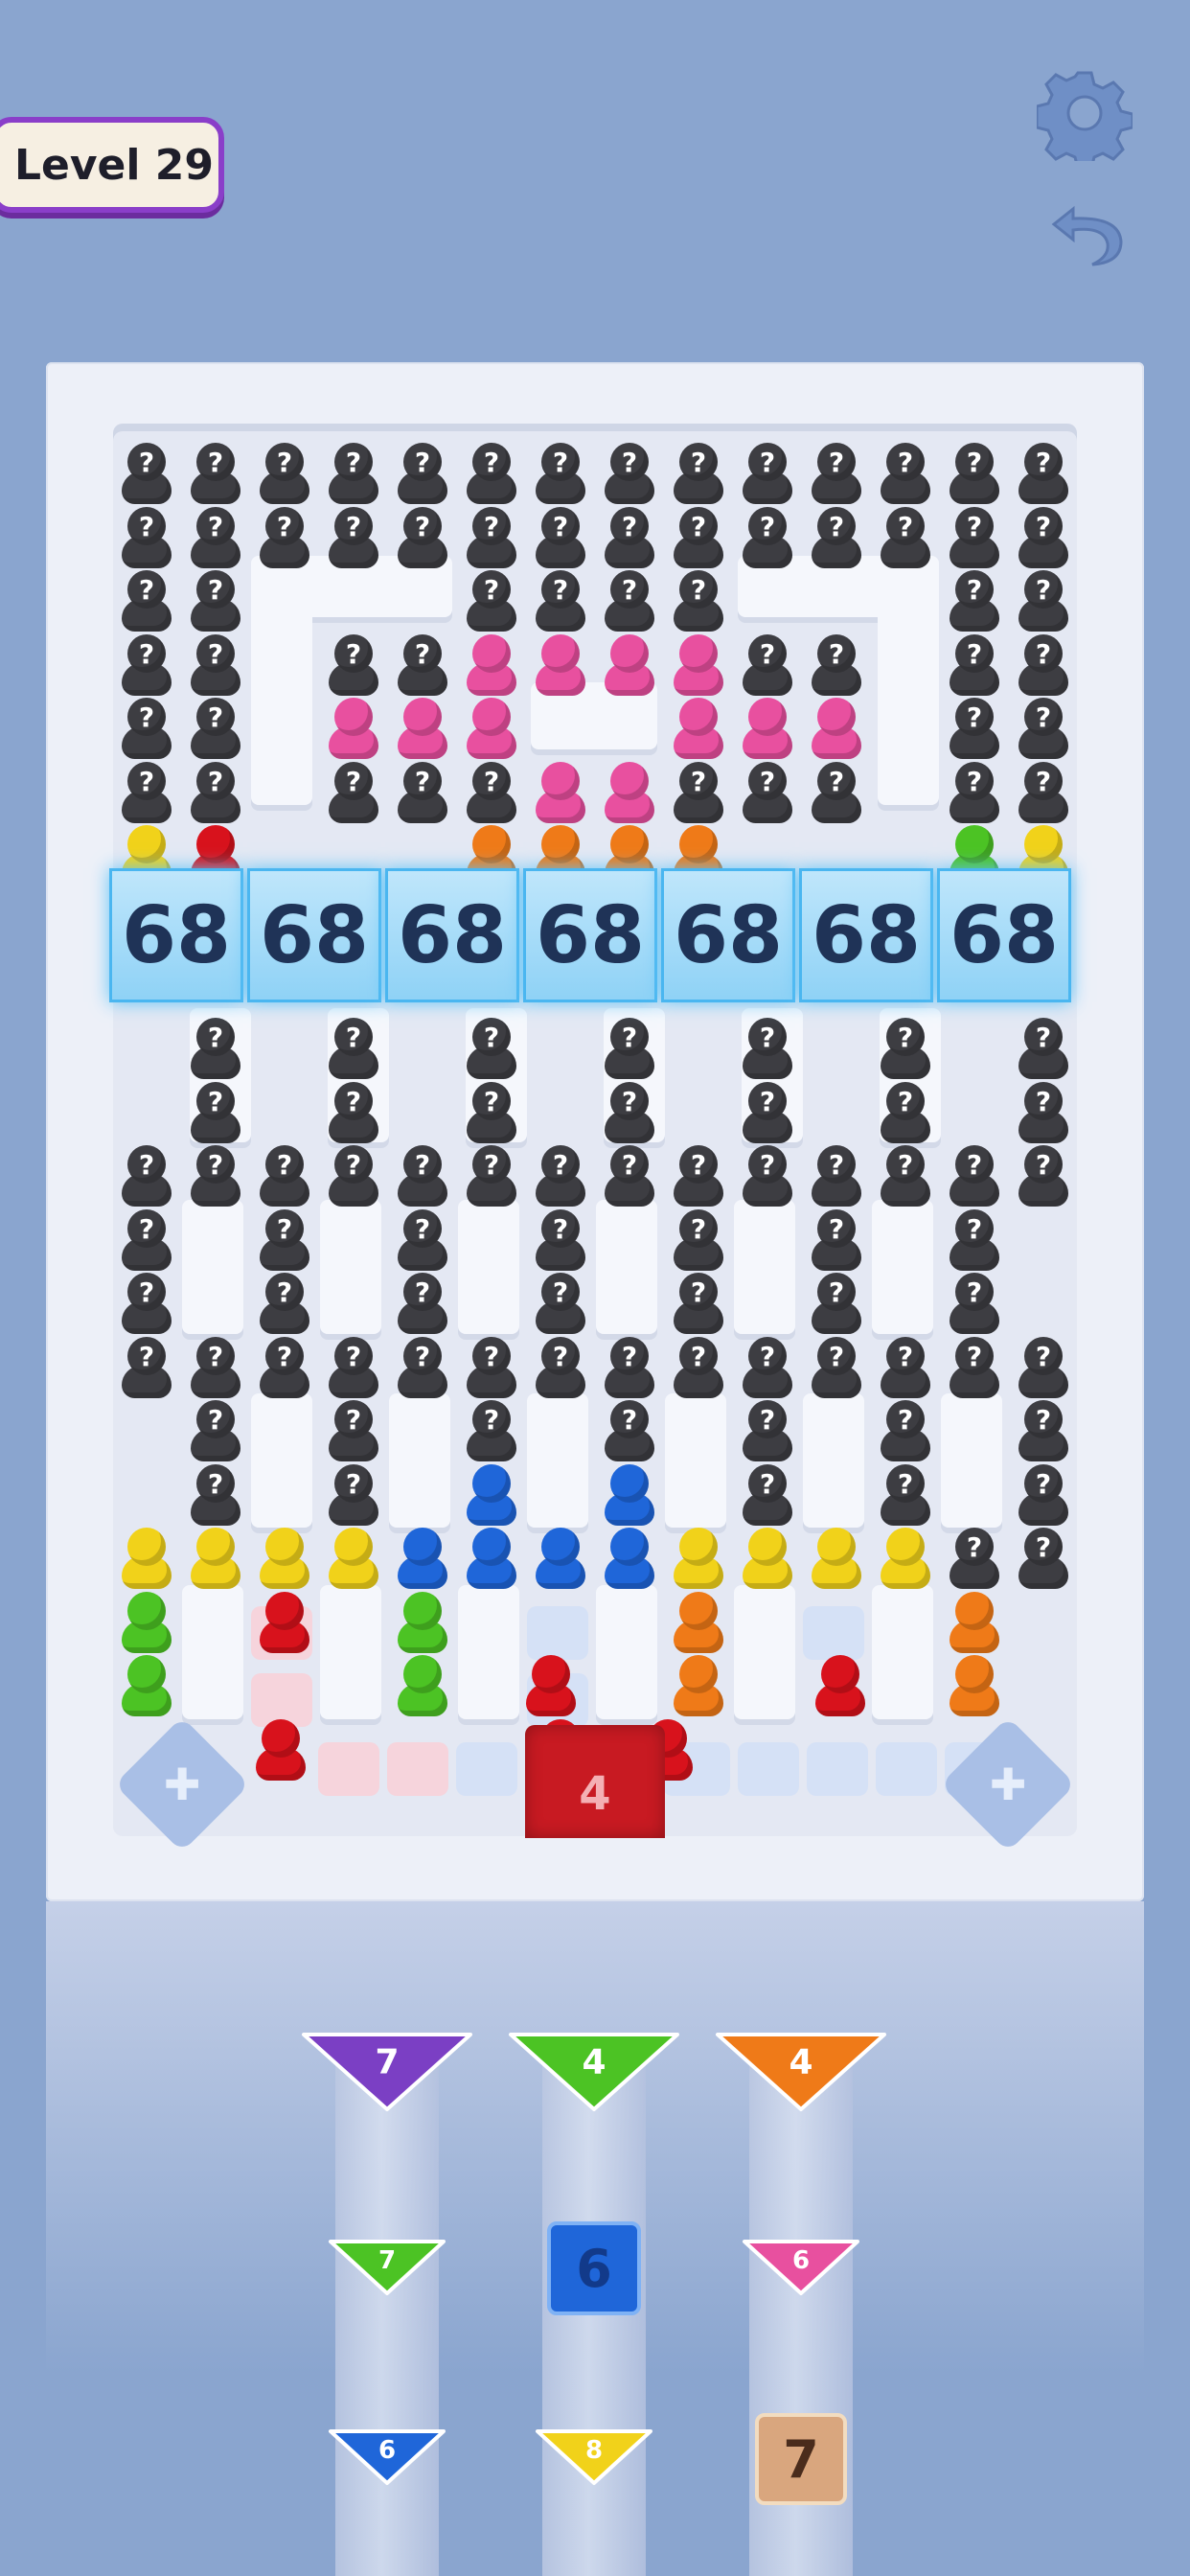 Image resolution: width=1190 pixels, height=2576 pixels. I want to click on tan-box-7: 7, so click(801, 2459).